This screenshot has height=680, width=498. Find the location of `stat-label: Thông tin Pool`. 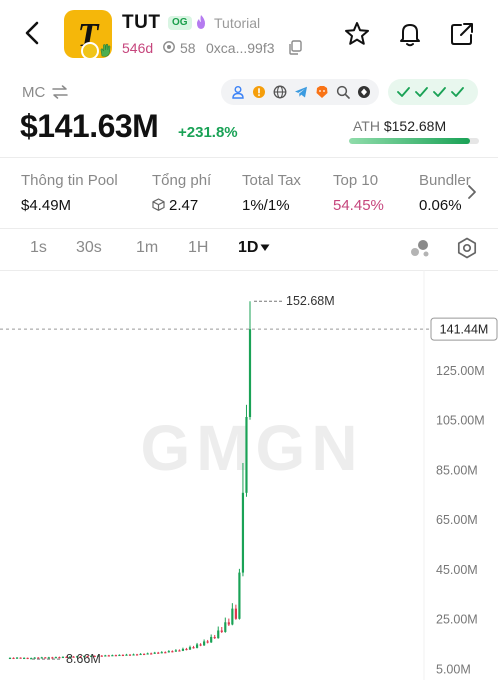

stat-label: Thông tin Pool is located at coordinates (69, 180).